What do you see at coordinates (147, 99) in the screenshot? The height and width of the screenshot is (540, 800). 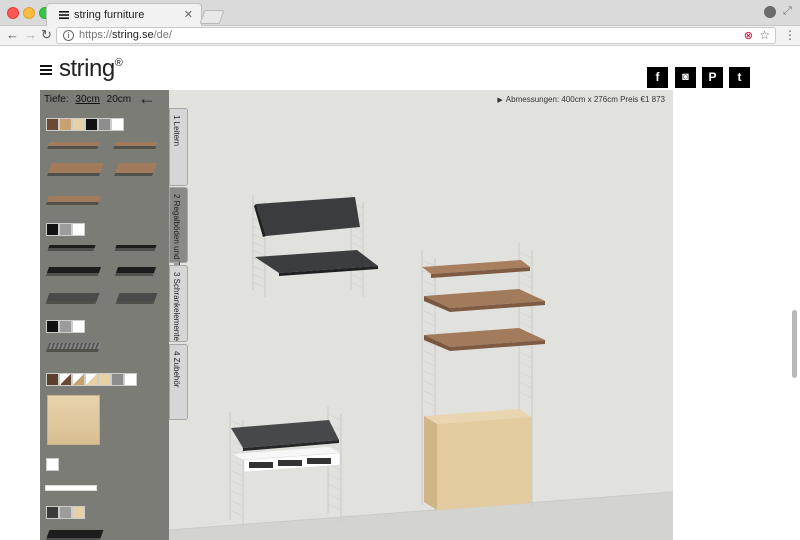 I see `arrow-left-icon: ←` at bounding box center [147, 99].